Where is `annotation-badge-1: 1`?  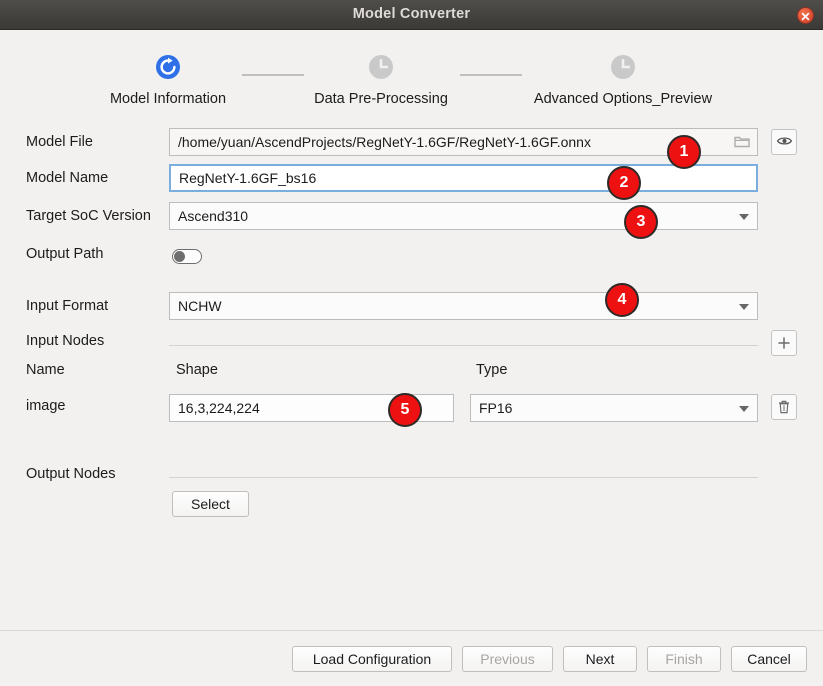 annotation-badge-1: 1 is located at coordinates (684, 152).